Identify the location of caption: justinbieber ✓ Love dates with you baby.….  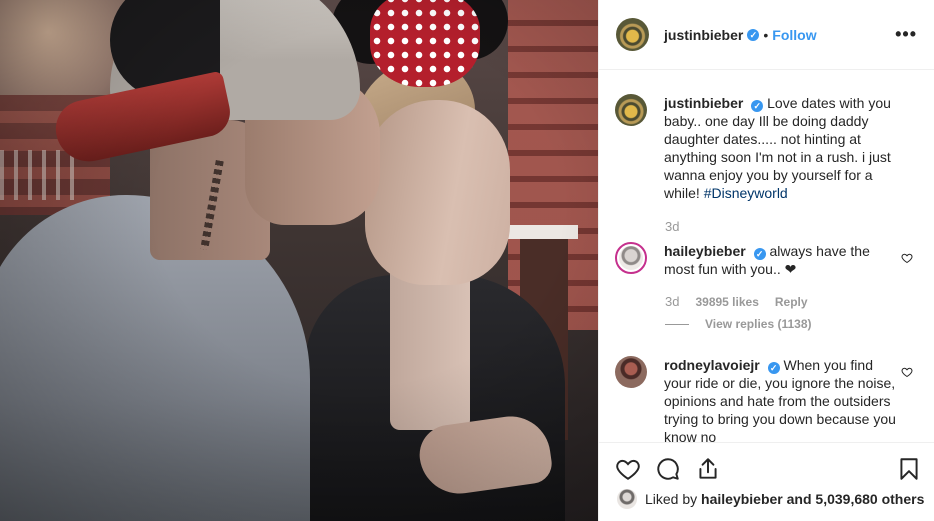
(767, 148).